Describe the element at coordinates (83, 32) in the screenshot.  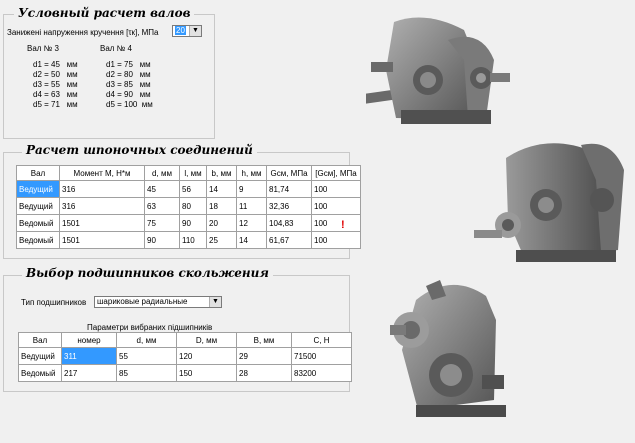
I see `stress-label: Занижені напруження кручення [τк], МПа` at that location.